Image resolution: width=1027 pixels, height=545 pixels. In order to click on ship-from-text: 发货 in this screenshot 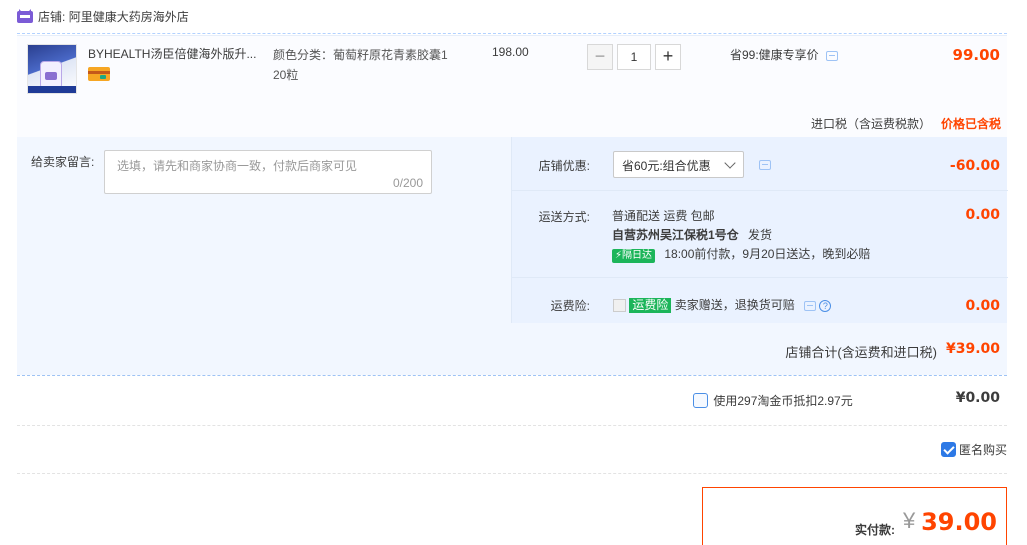, I will do `click(760, 235)`.